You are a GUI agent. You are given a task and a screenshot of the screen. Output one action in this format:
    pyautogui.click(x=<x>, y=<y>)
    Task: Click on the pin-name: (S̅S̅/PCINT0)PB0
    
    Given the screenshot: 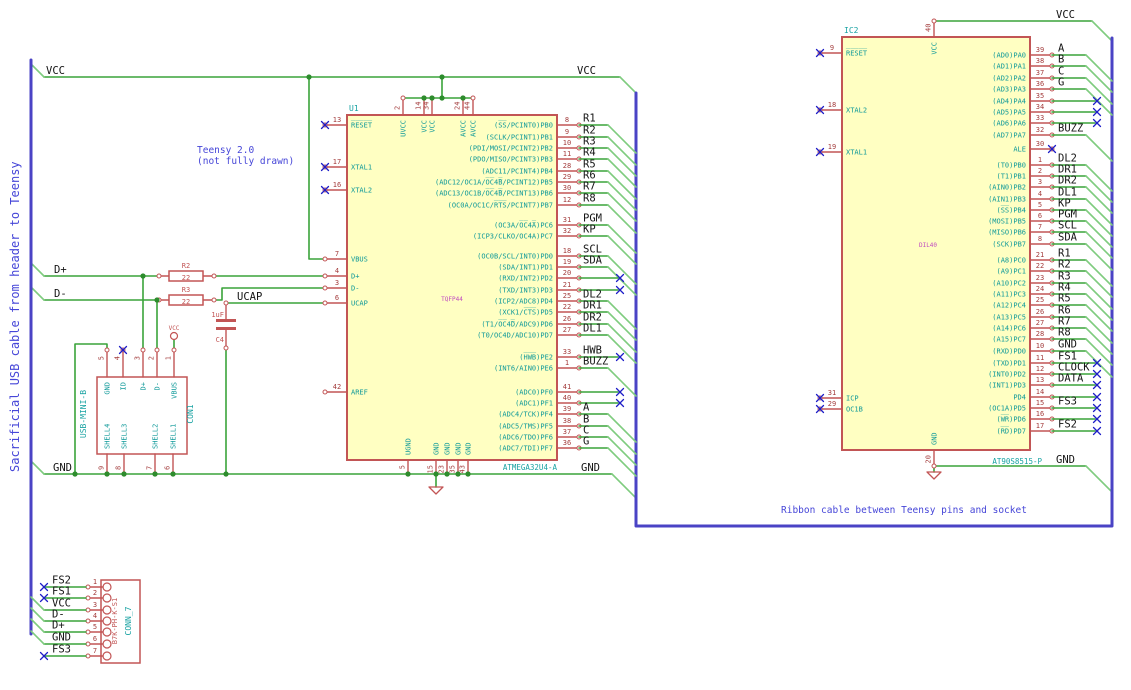 What is the action you would take?
    pyautogui.click(x=523, y=124)
    